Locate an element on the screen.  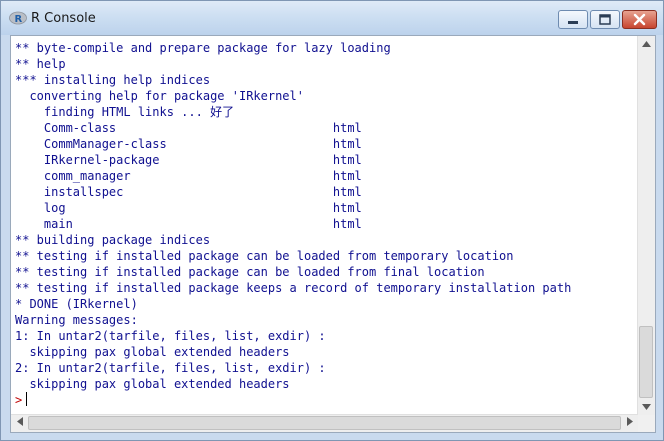
console-line: CommManager-class html is located at coordinates (188, 144).